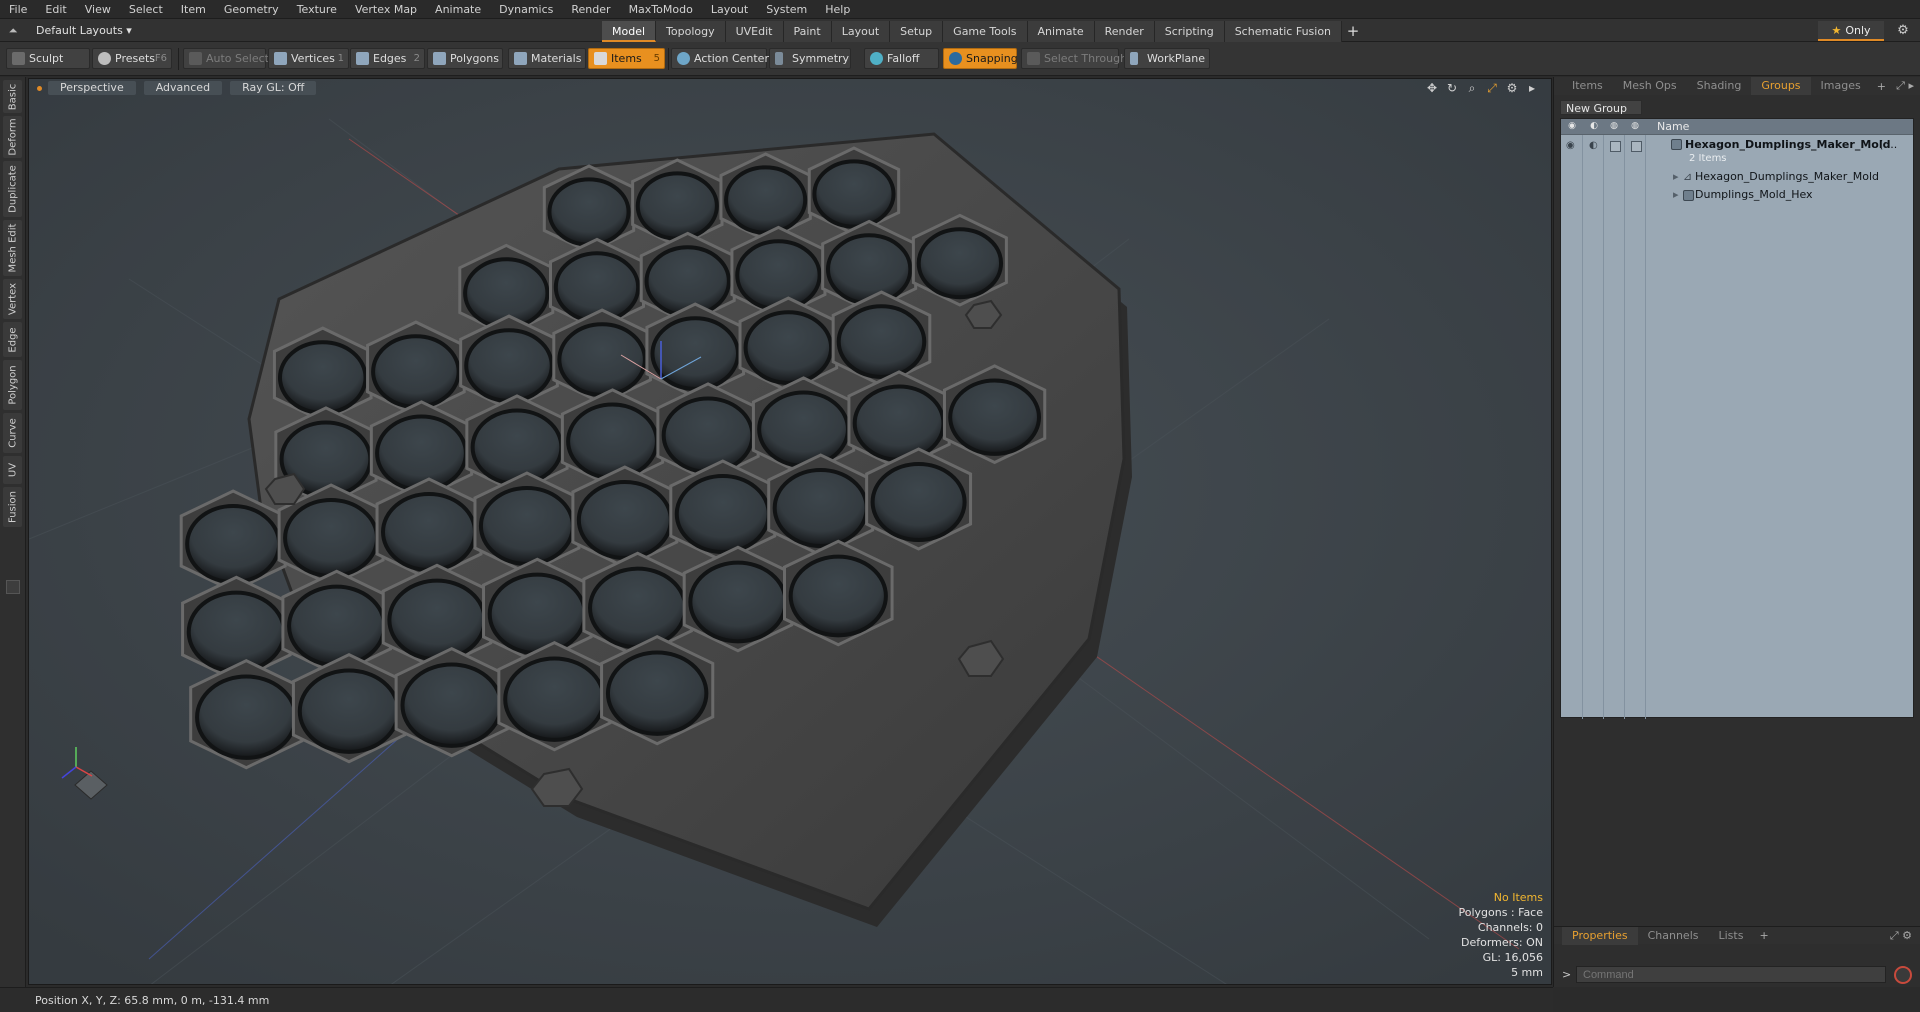  Describe the element at coordinates (1673, 936) in the screenshot. I see `tab-channels: Channels` at that location.